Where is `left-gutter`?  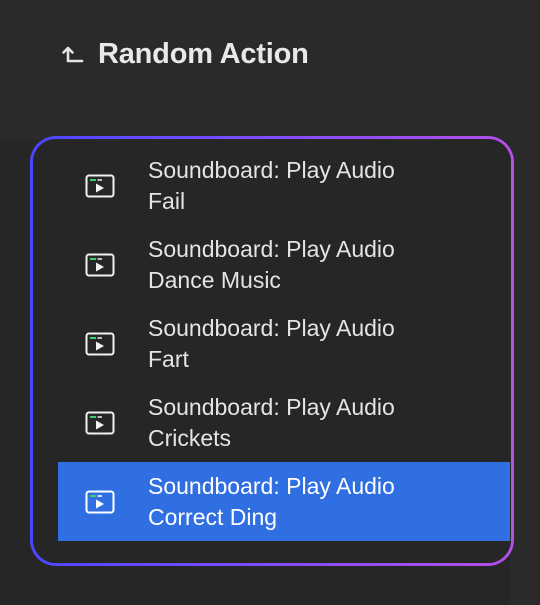 left-gutter is located at coordinates (29, 372).